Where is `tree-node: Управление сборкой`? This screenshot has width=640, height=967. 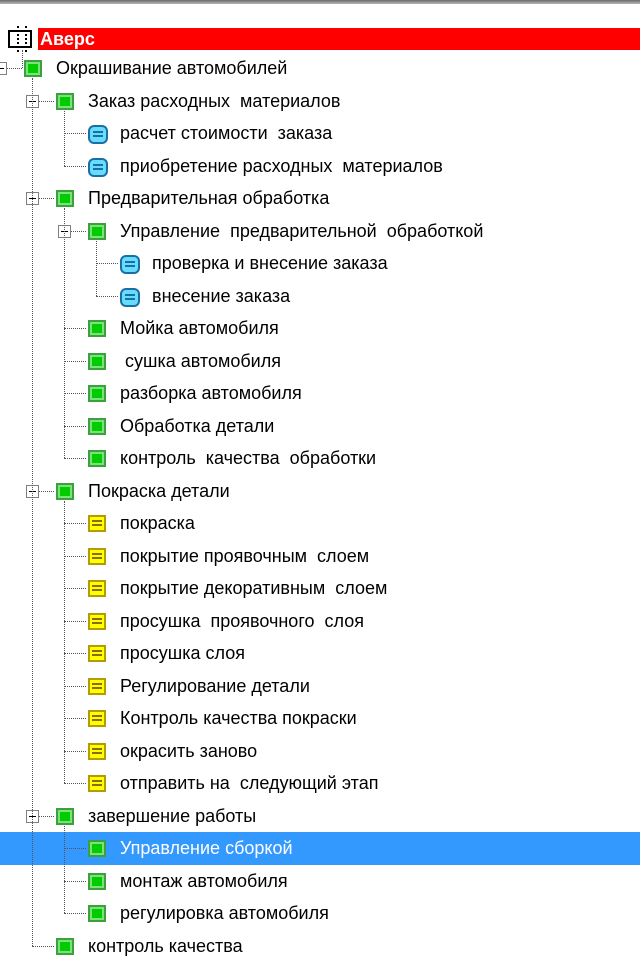 tree-node: Управление сборкой is located at coordinates (320, 848).